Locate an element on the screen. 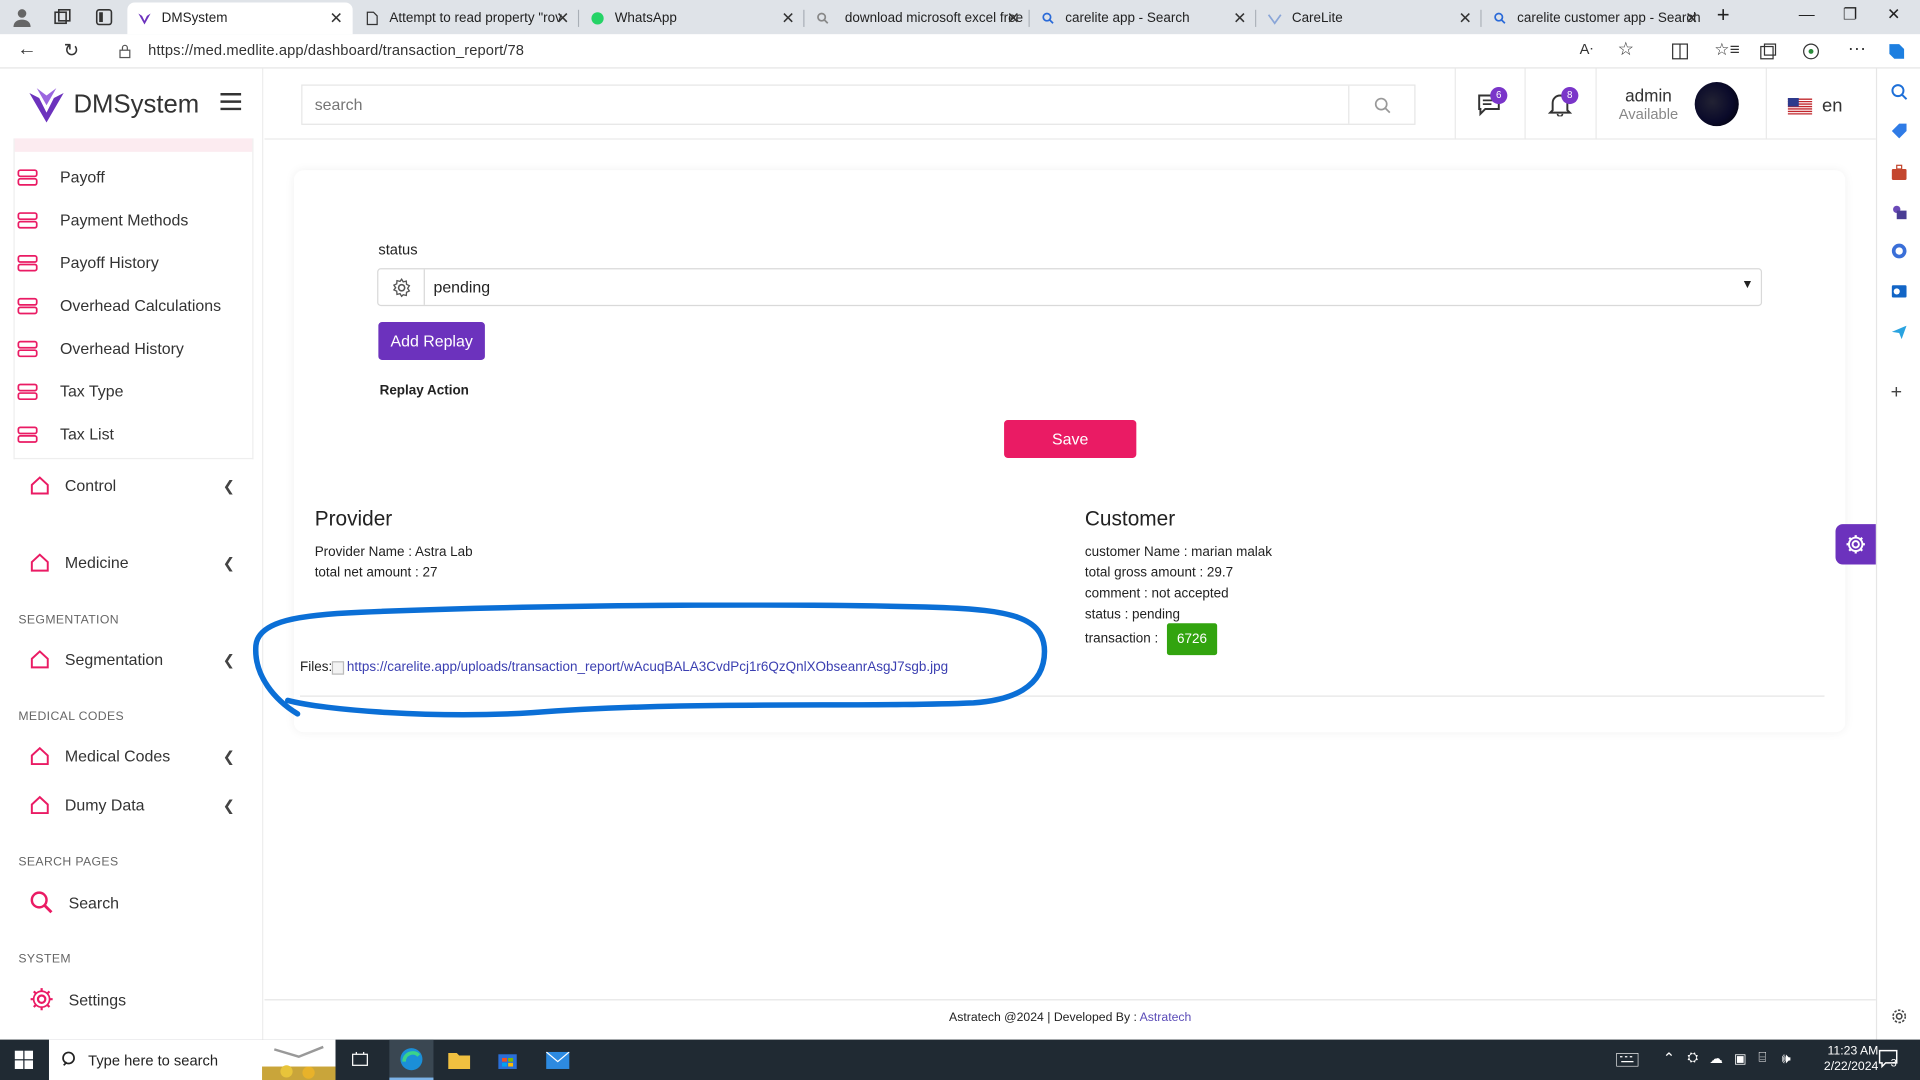  tray-app-icon: ⛭ is located at coordinates (1692, 1059).